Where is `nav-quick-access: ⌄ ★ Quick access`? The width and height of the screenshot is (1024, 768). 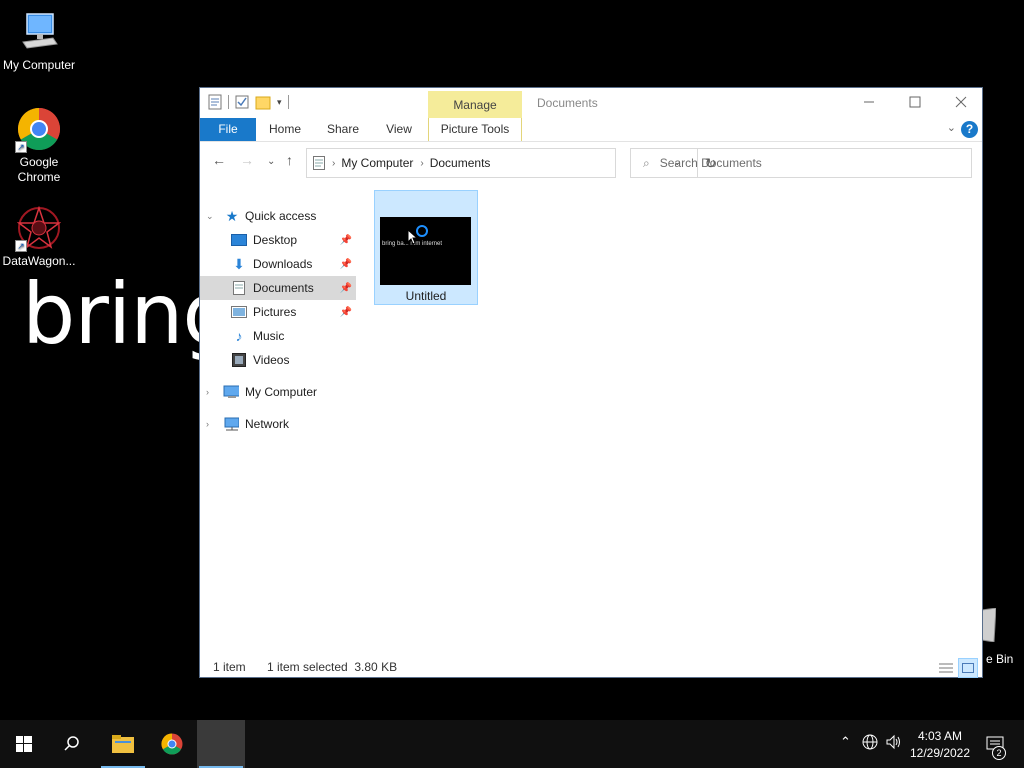
nav-quick-access: ⌄ ★ Quick access is located at coordinates (278, 216).